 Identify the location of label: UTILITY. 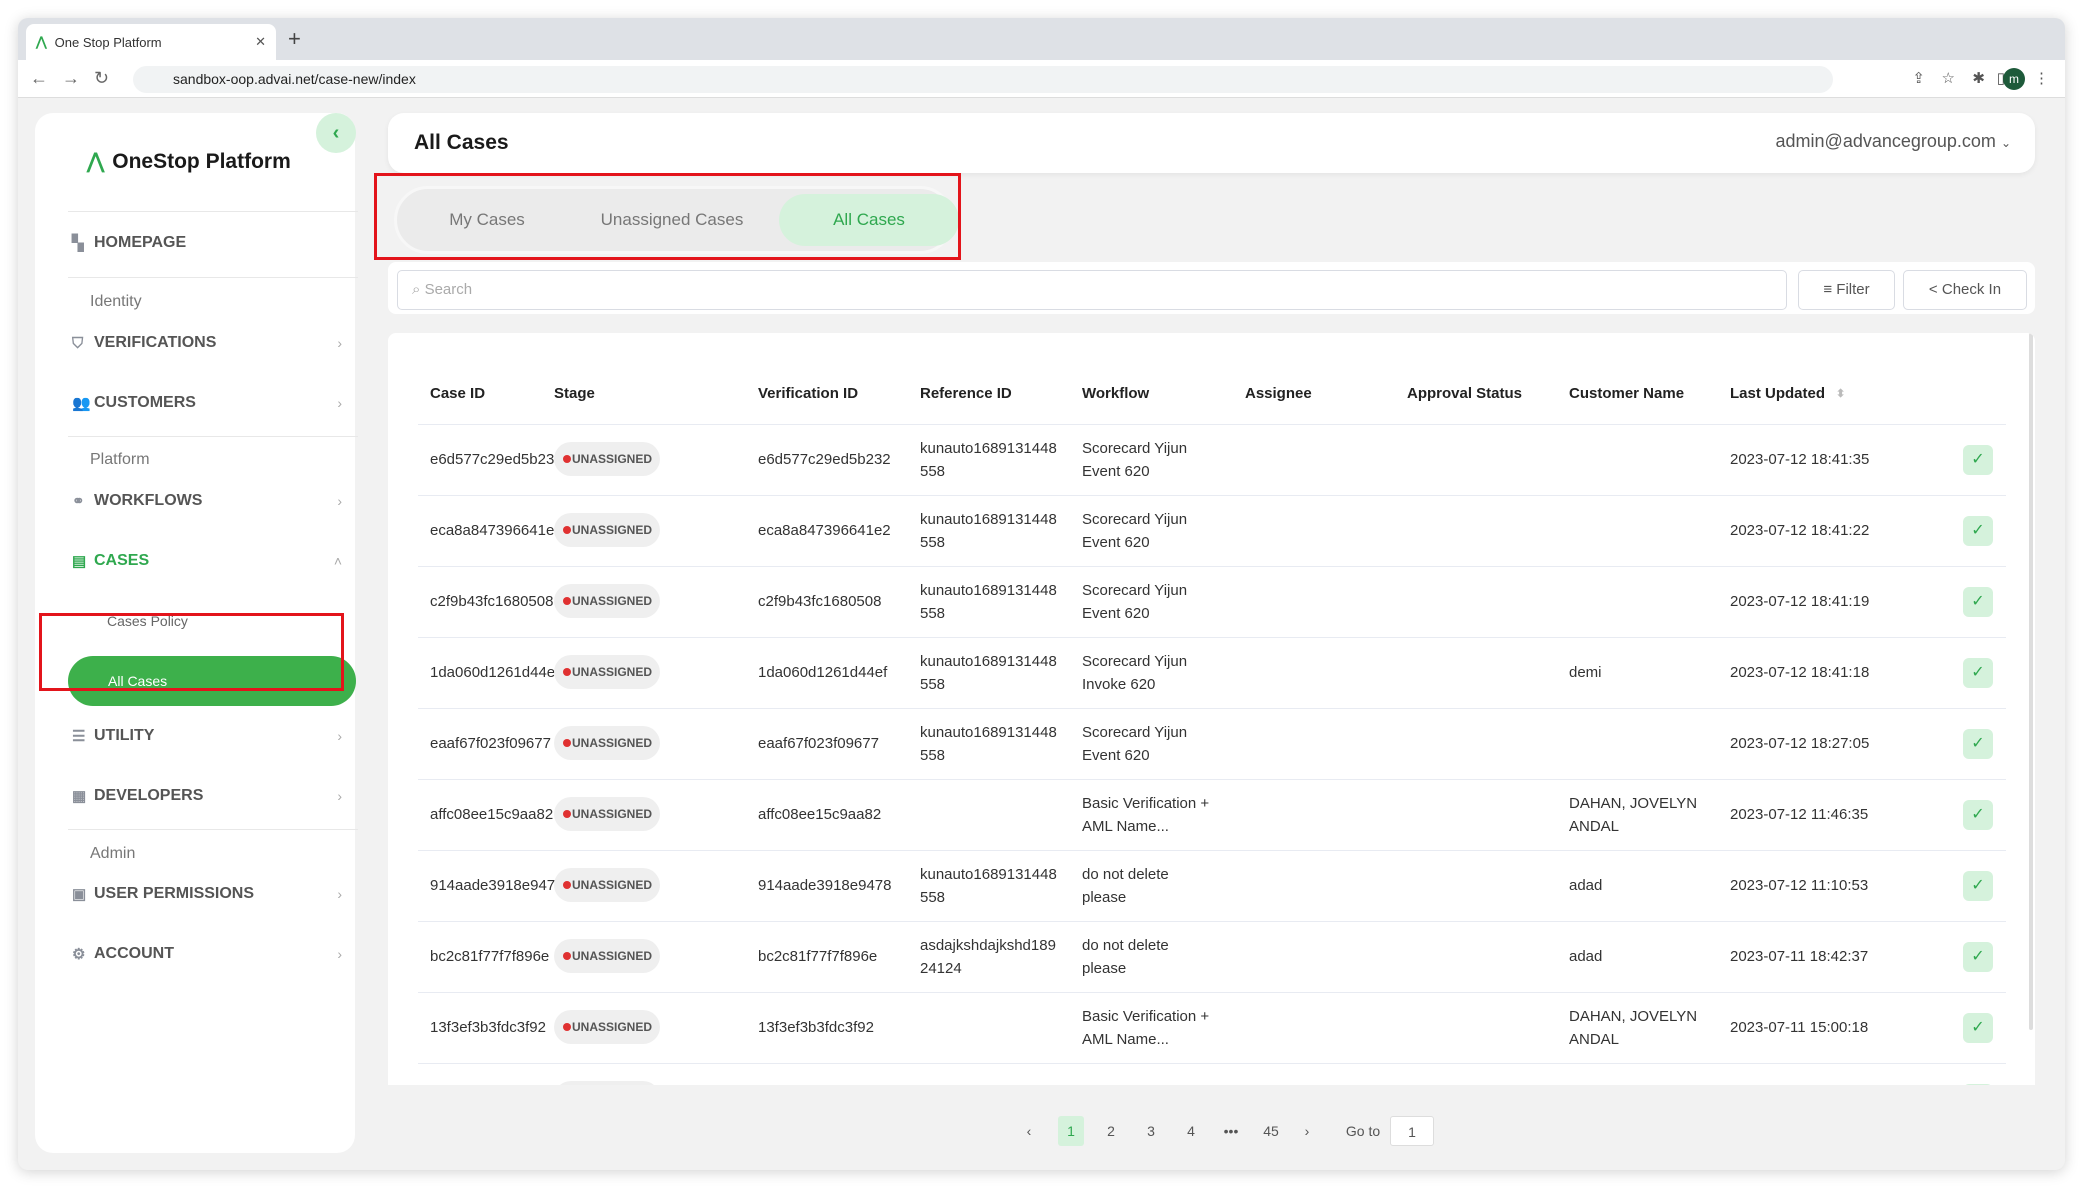
(124, 735).